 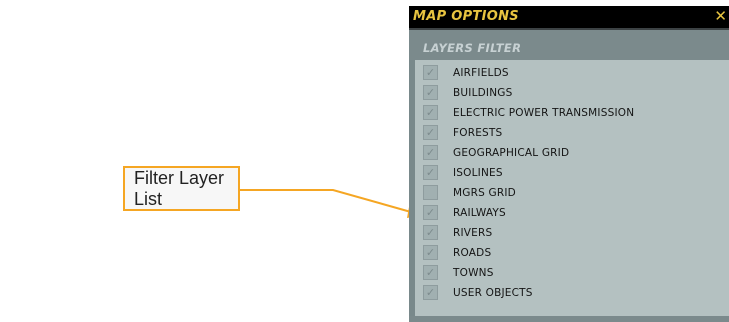 What do you see at coordinates (544, 112) in the screenshot?
I see `layer-label: ELECTRIC POWER TRANSMISSION` at bounding box center [544, 112].